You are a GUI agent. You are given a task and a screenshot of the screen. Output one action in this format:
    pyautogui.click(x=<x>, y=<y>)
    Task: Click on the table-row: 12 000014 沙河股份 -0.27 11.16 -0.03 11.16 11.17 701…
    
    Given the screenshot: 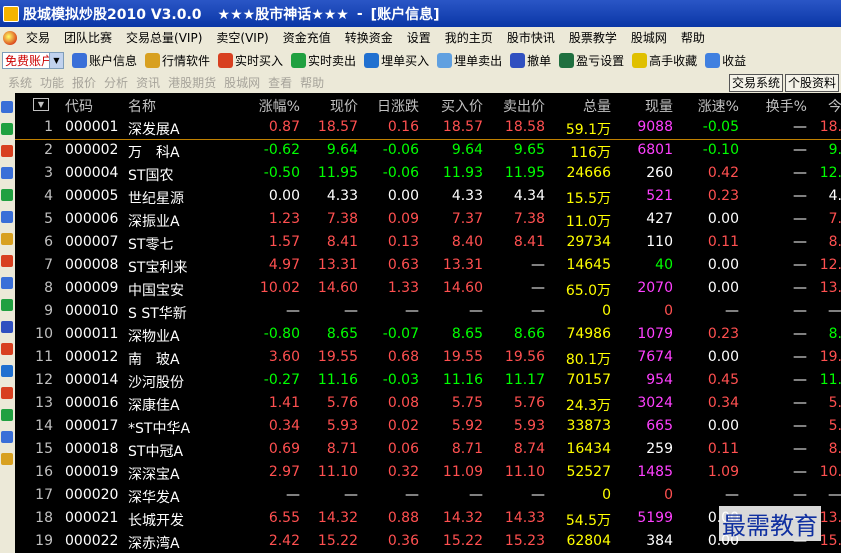 What is the action you would take?
    pyautogui.click(x=428, y=380)
    